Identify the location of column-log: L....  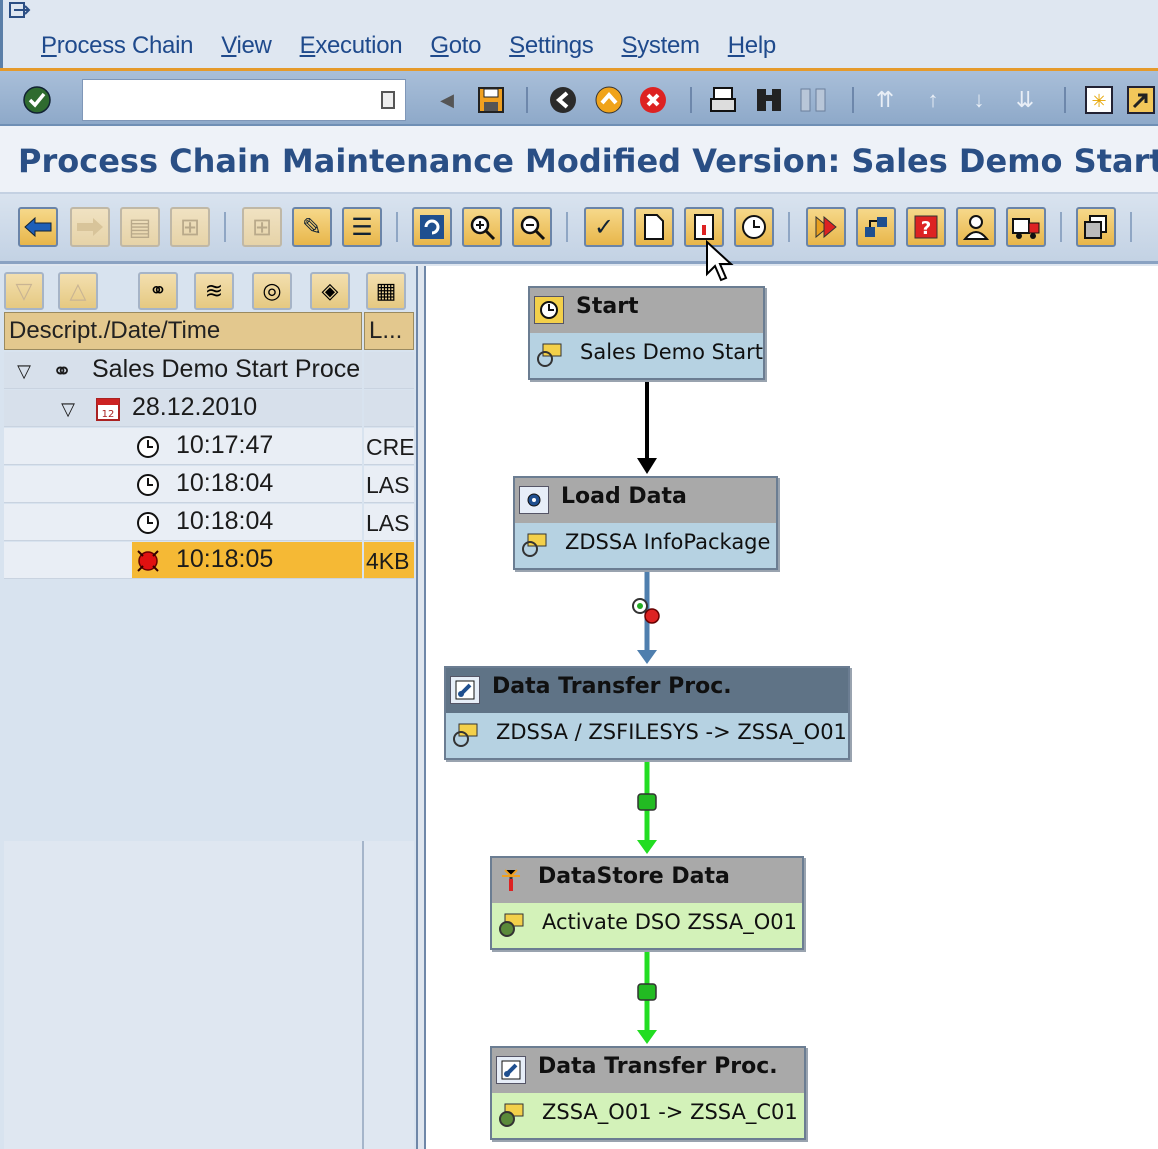
(389, 331).